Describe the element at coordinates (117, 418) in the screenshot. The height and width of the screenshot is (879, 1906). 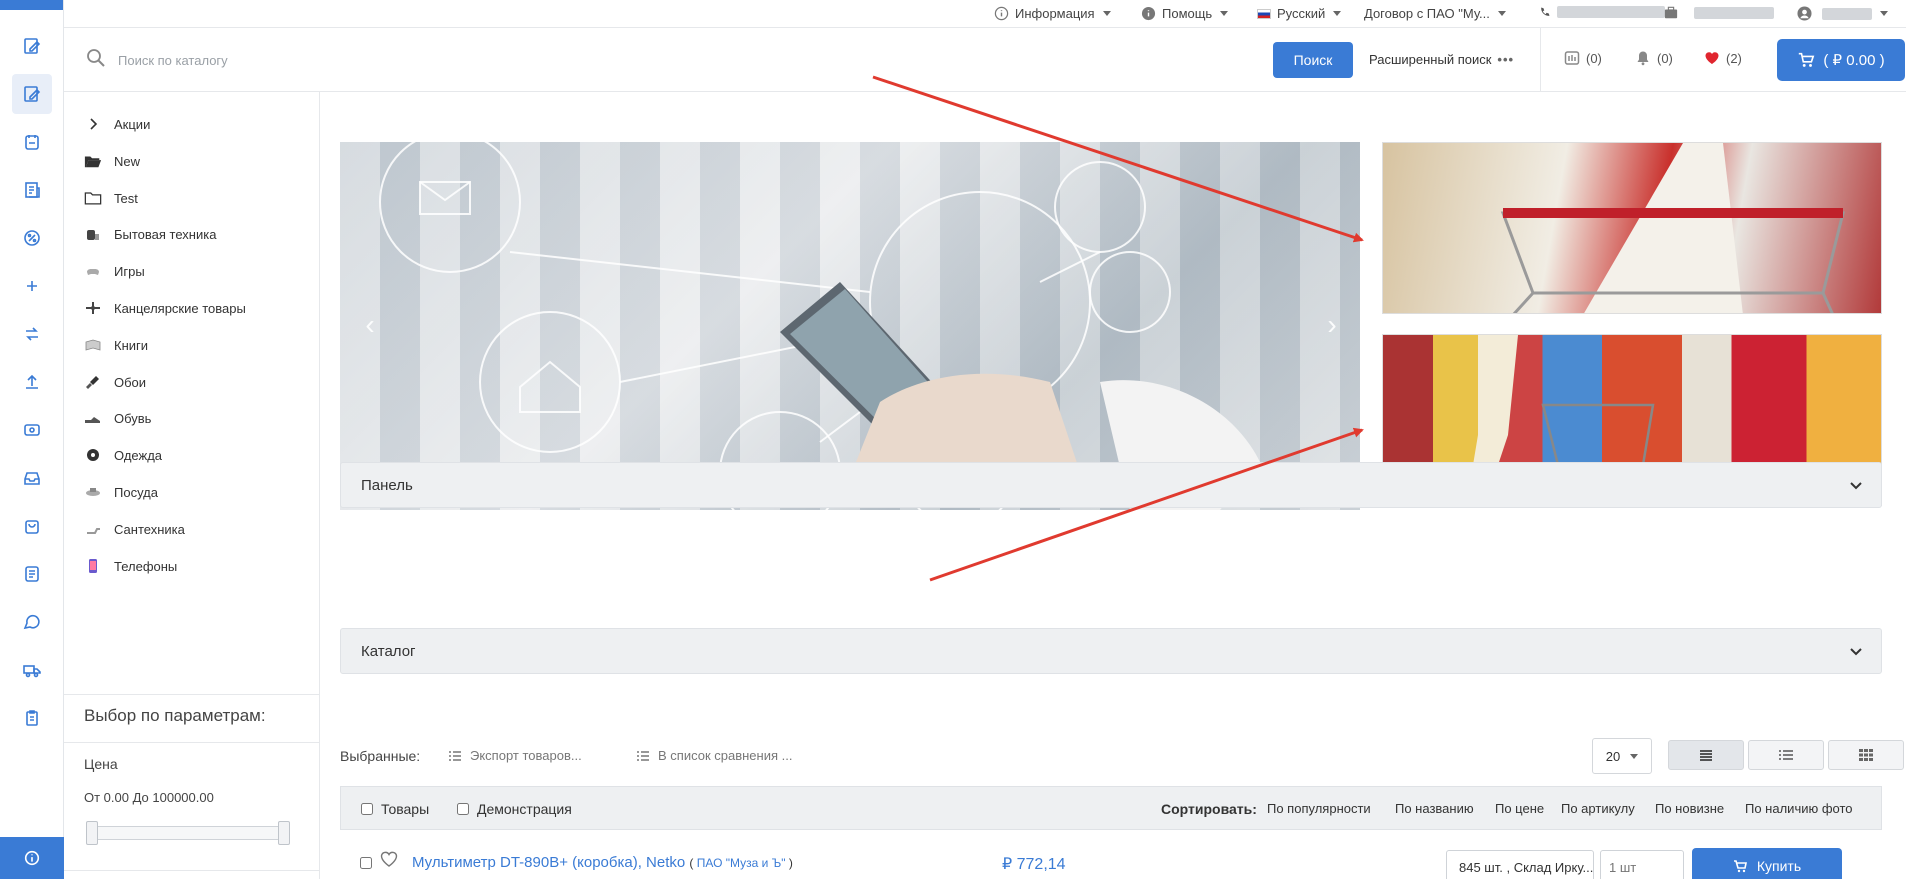
I see `category-item: Обувь` at that location.